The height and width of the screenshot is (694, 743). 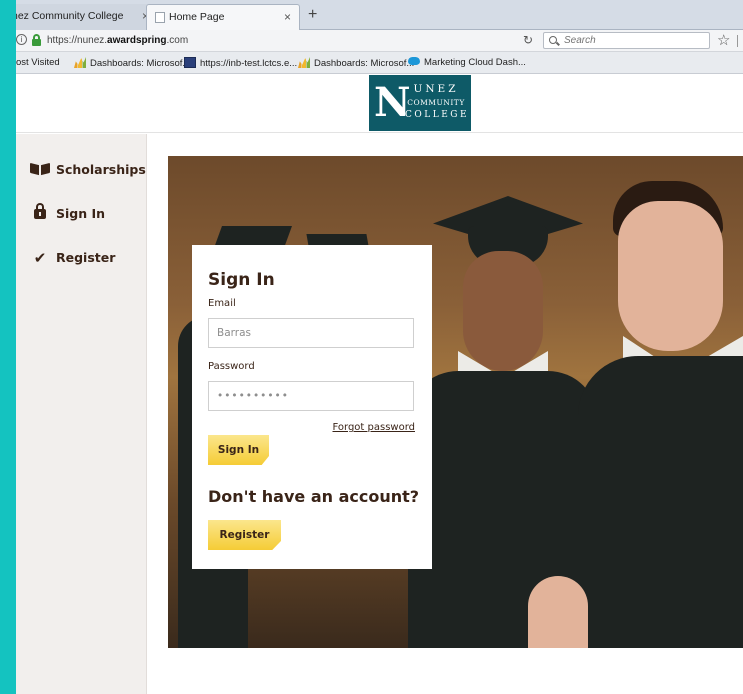 What do you see at coordinates (723, 40) in the screenshot?
I see `bookmark-star-icon: ☆` at bounding box center [723, 40].